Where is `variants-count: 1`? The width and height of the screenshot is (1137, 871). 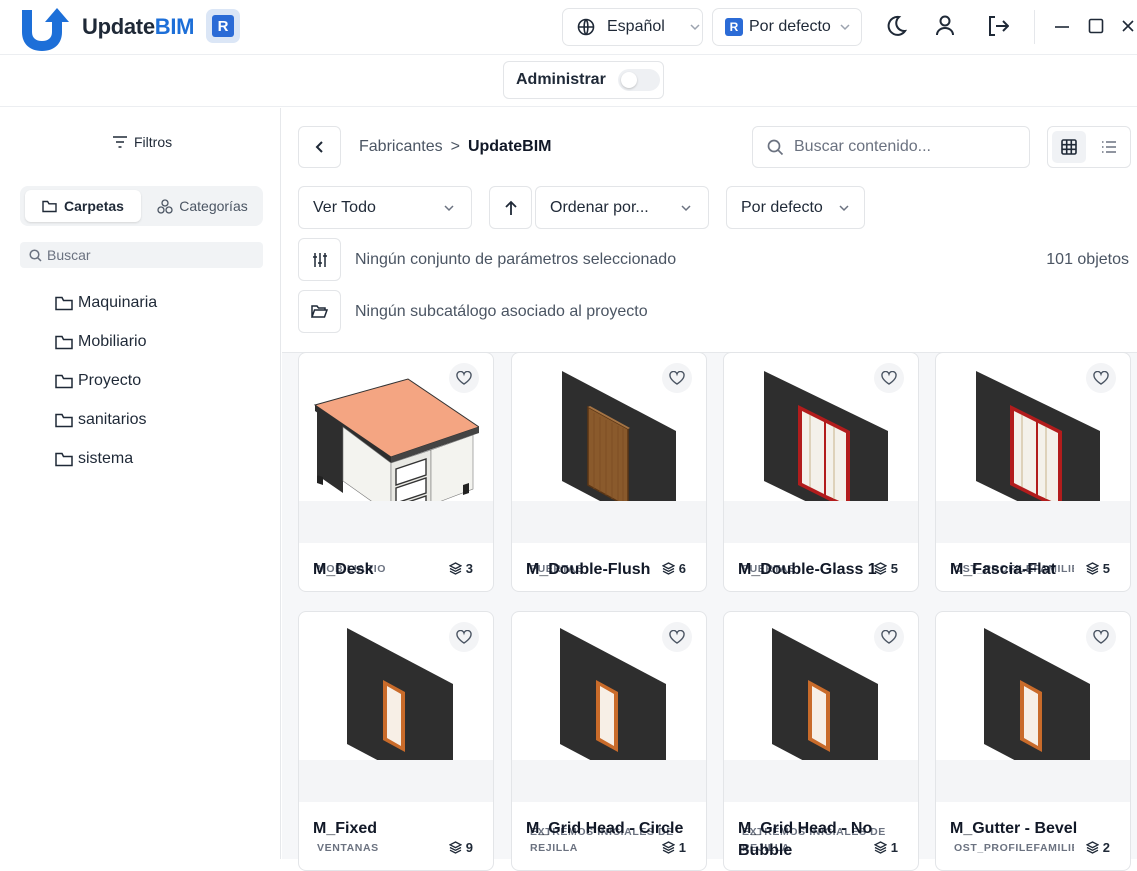
variants-count: 1 is located at coordinates (682, 847).